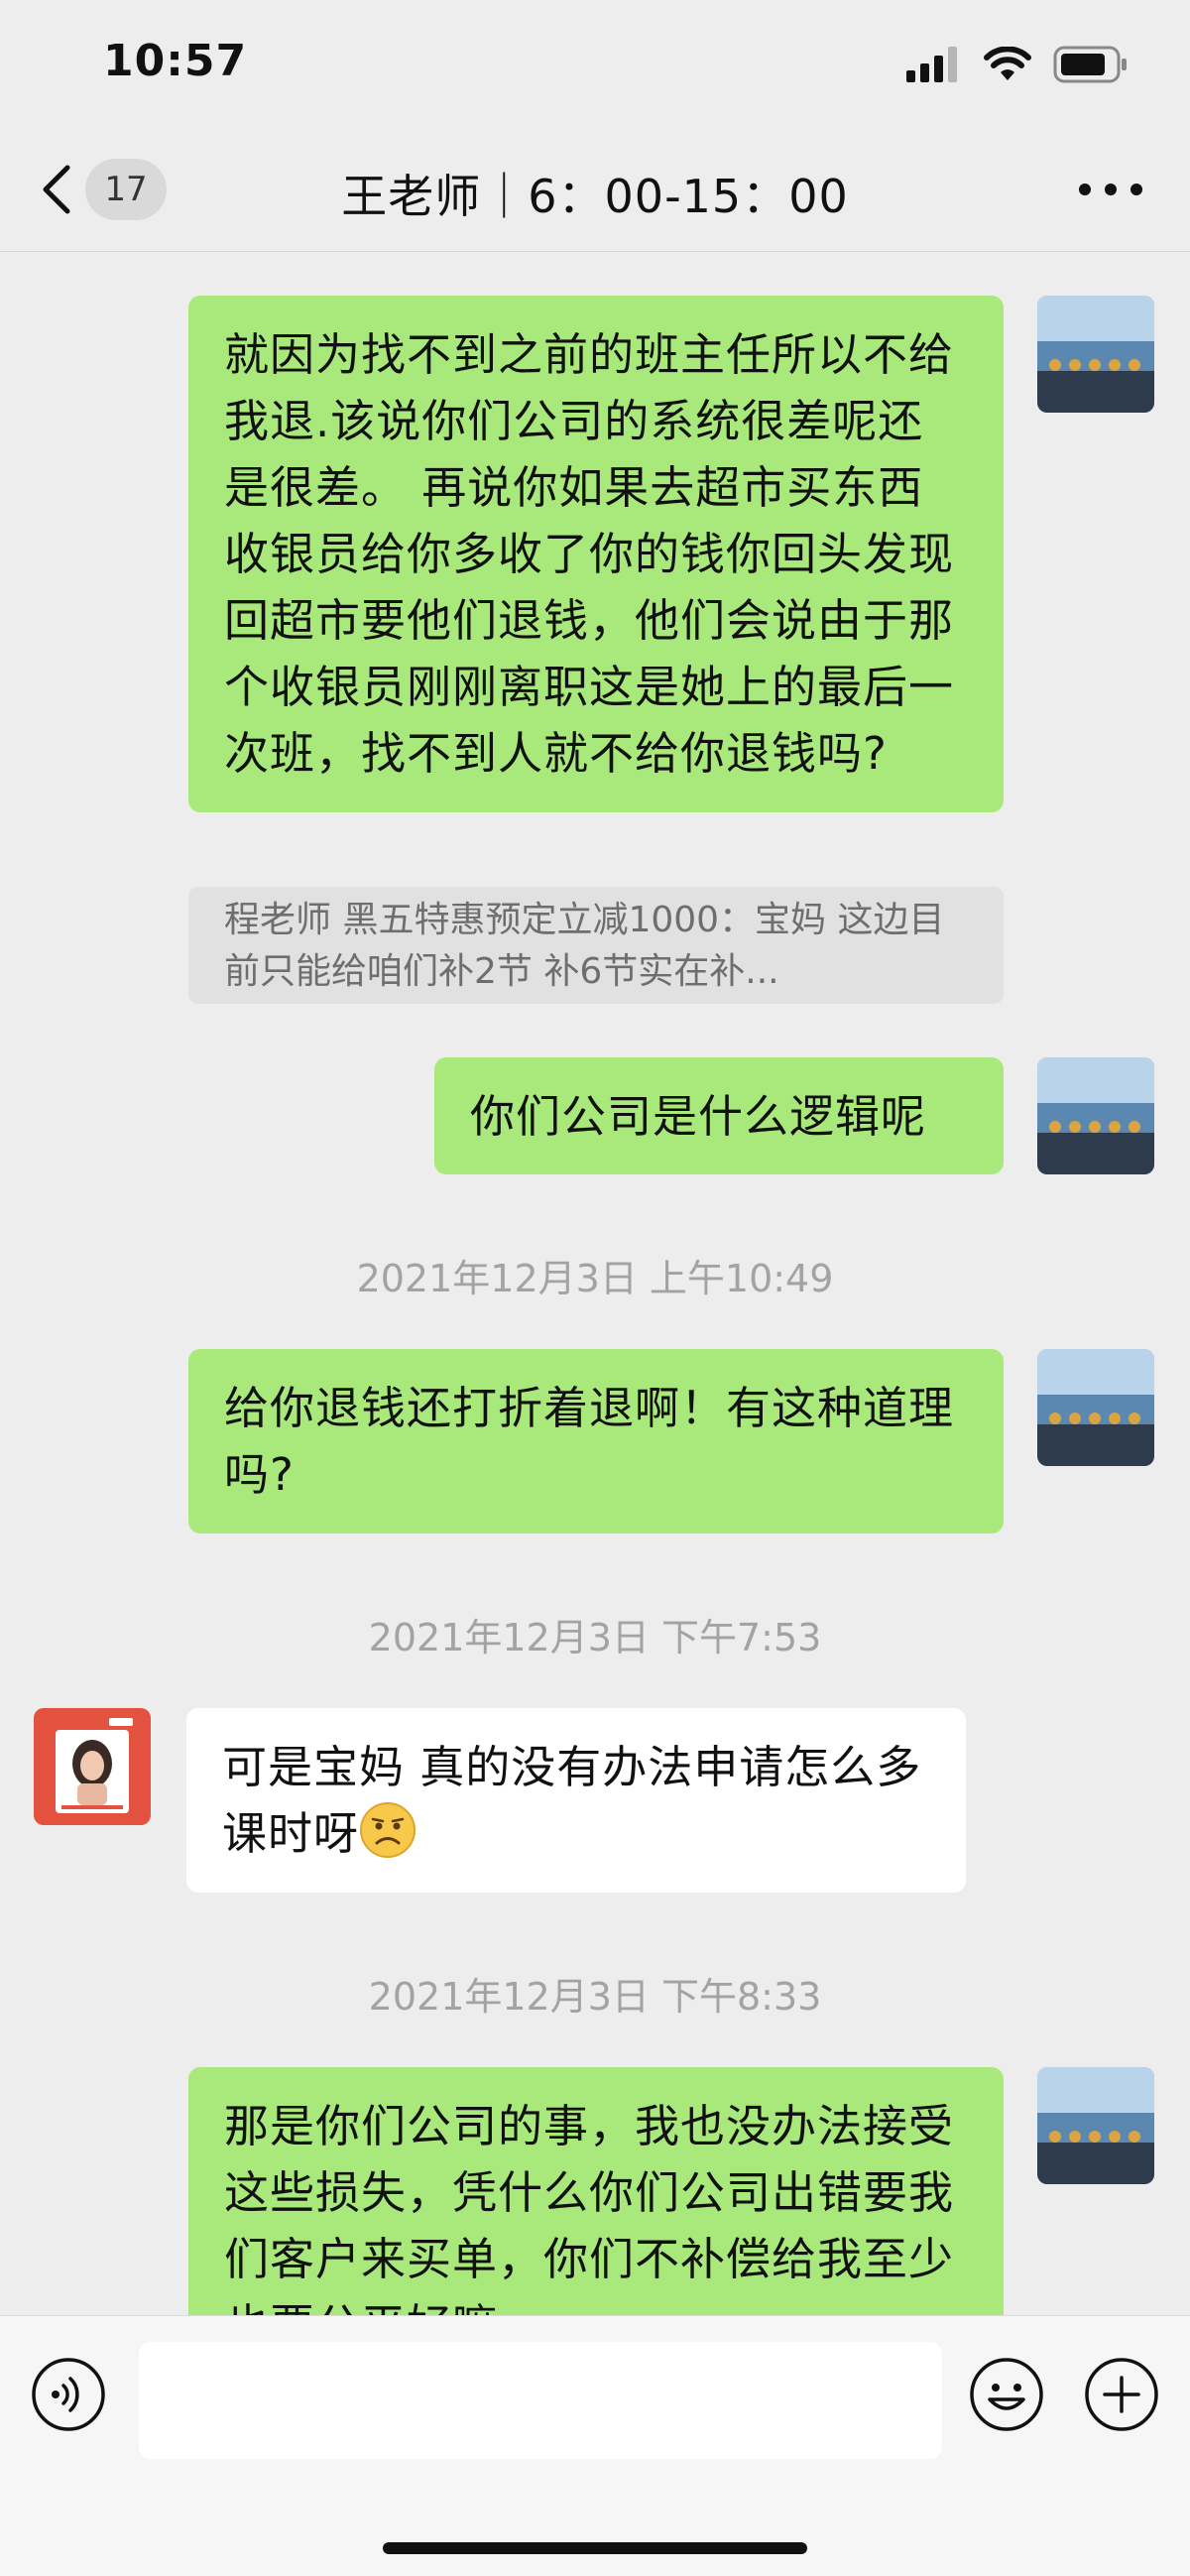 The image size is (1190, 2576). I want to click on voice-button, so click(68, 2394).